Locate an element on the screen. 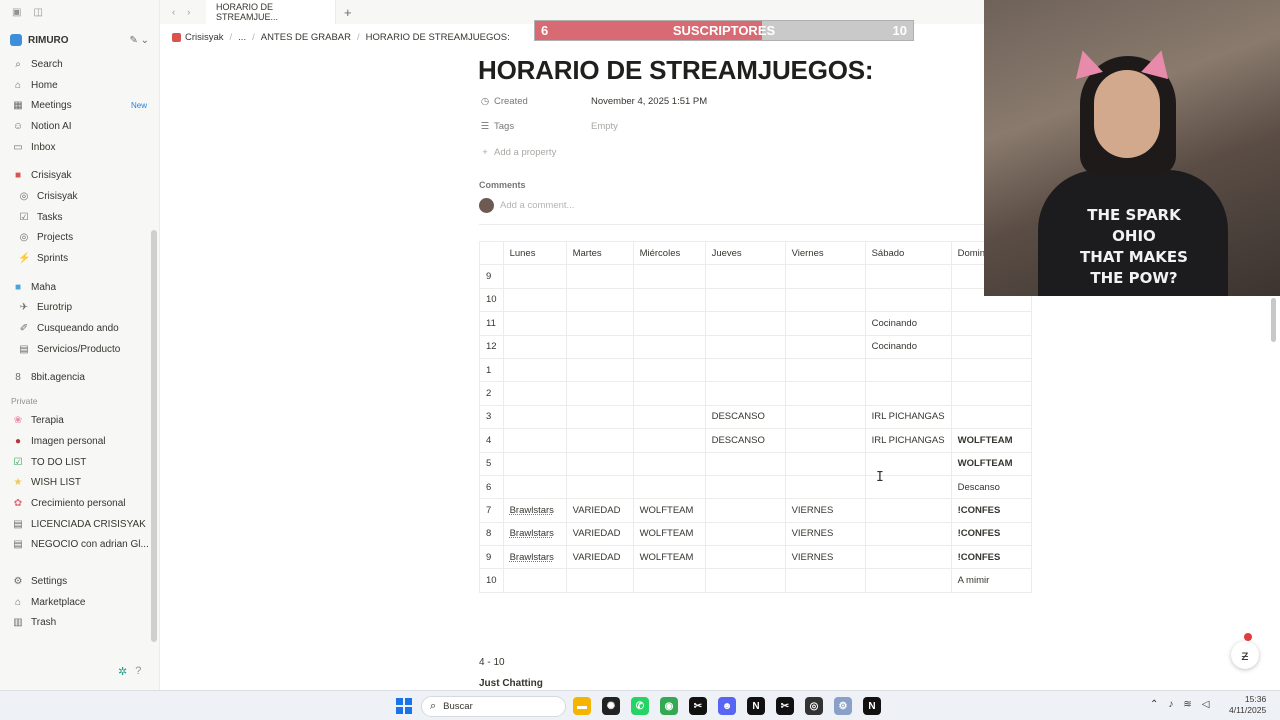  table-cell: 11 is located at coordinates (491, 323).